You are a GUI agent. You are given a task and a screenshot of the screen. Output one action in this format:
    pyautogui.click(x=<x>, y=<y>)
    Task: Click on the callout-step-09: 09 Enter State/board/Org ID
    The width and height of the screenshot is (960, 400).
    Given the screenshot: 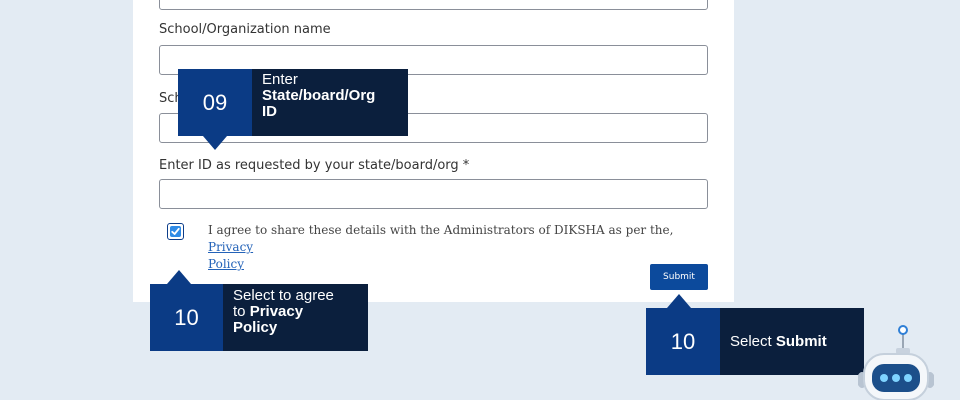 What is the action you would take?
    pyautogui.click(x=293, y=102)
    